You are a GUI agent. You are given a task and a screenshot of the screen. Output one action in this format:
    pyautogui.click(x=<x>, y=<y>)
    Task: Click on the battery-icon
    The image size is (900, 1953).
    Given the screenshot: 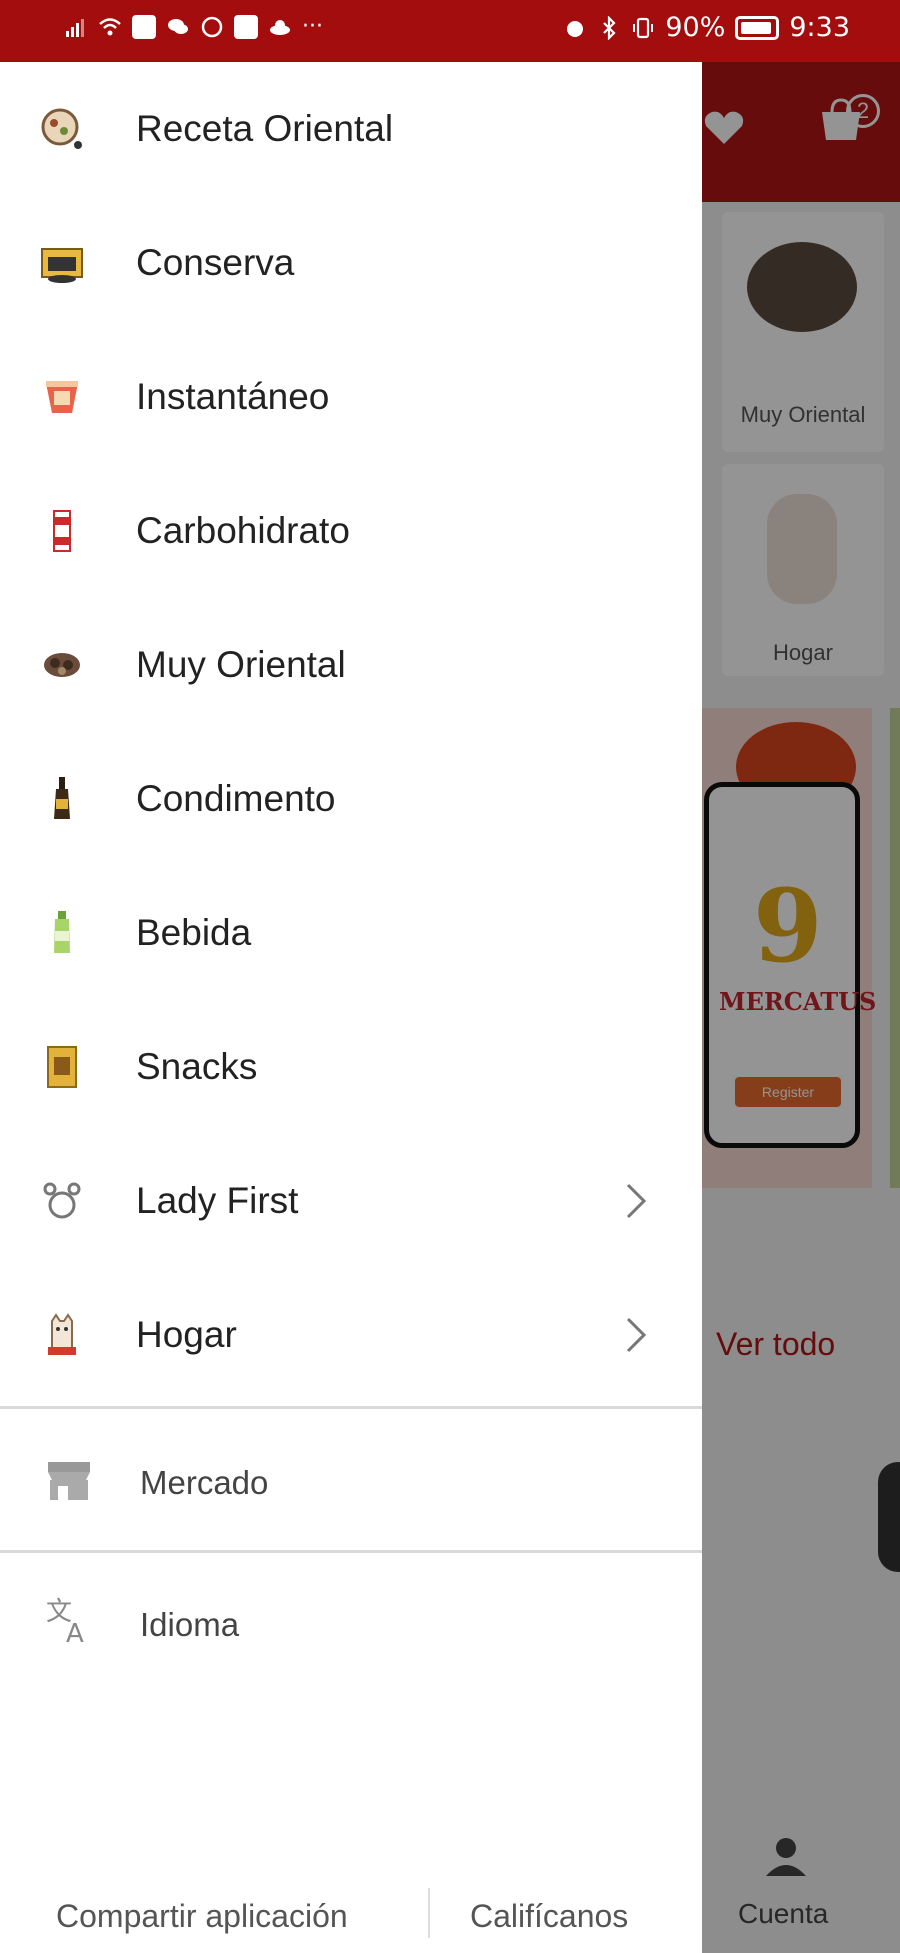 What is the action you would take?
    pyautogui.click(x=757, y=27)
    